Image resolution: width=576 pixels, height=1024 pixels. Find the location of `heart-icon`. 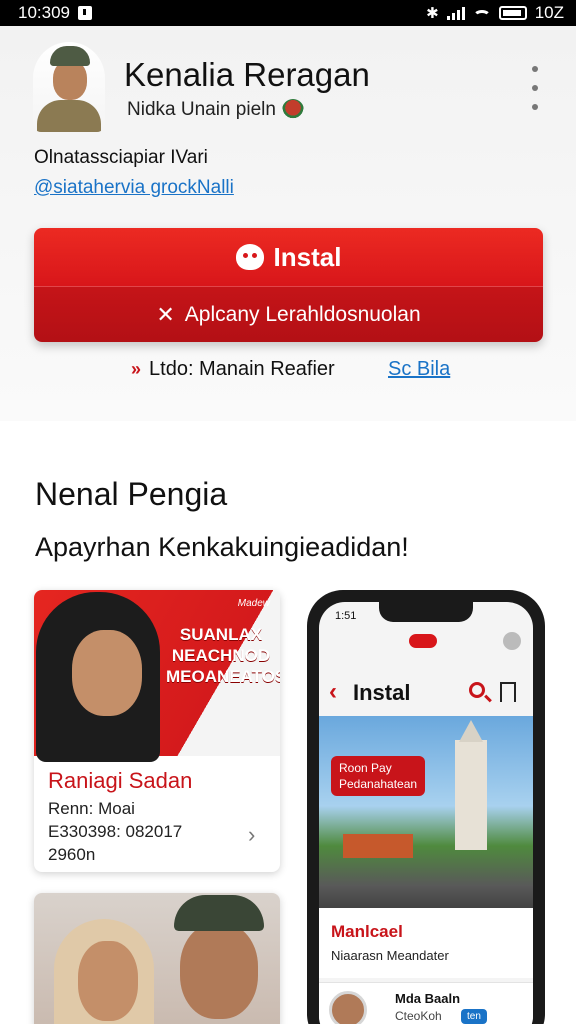

heart-icon is located at coordinates (249, 257).